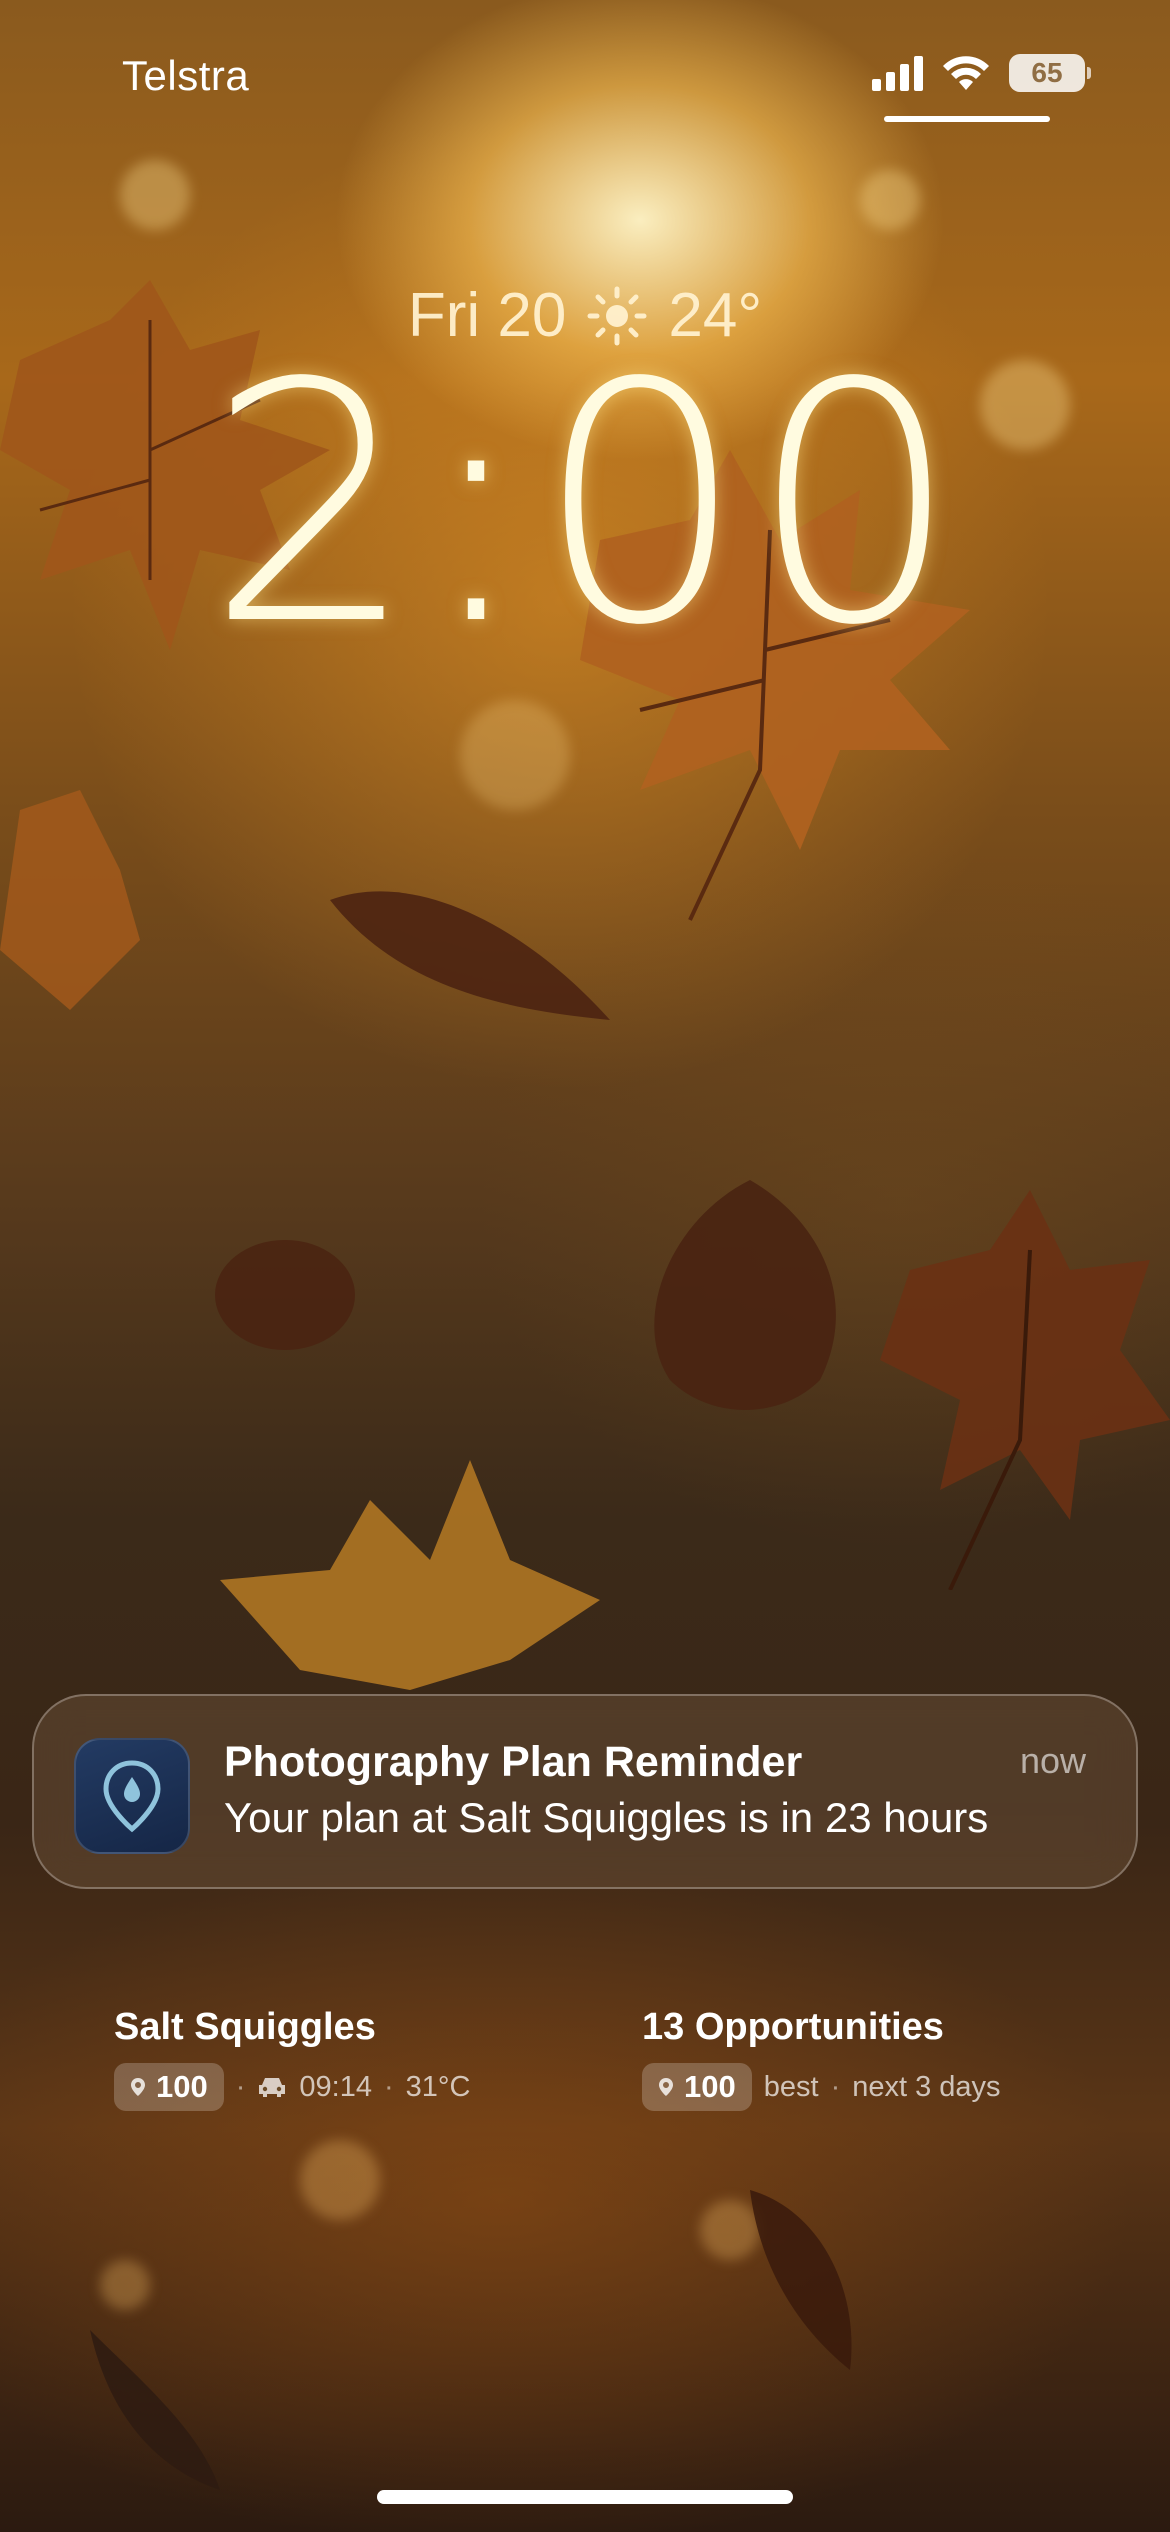 This screenshot has width=1170, height=2532. Describe the element at coordinates (821, 2087) in the screenshot. I see `widget-details: 100 best · next 3 days` at that location.